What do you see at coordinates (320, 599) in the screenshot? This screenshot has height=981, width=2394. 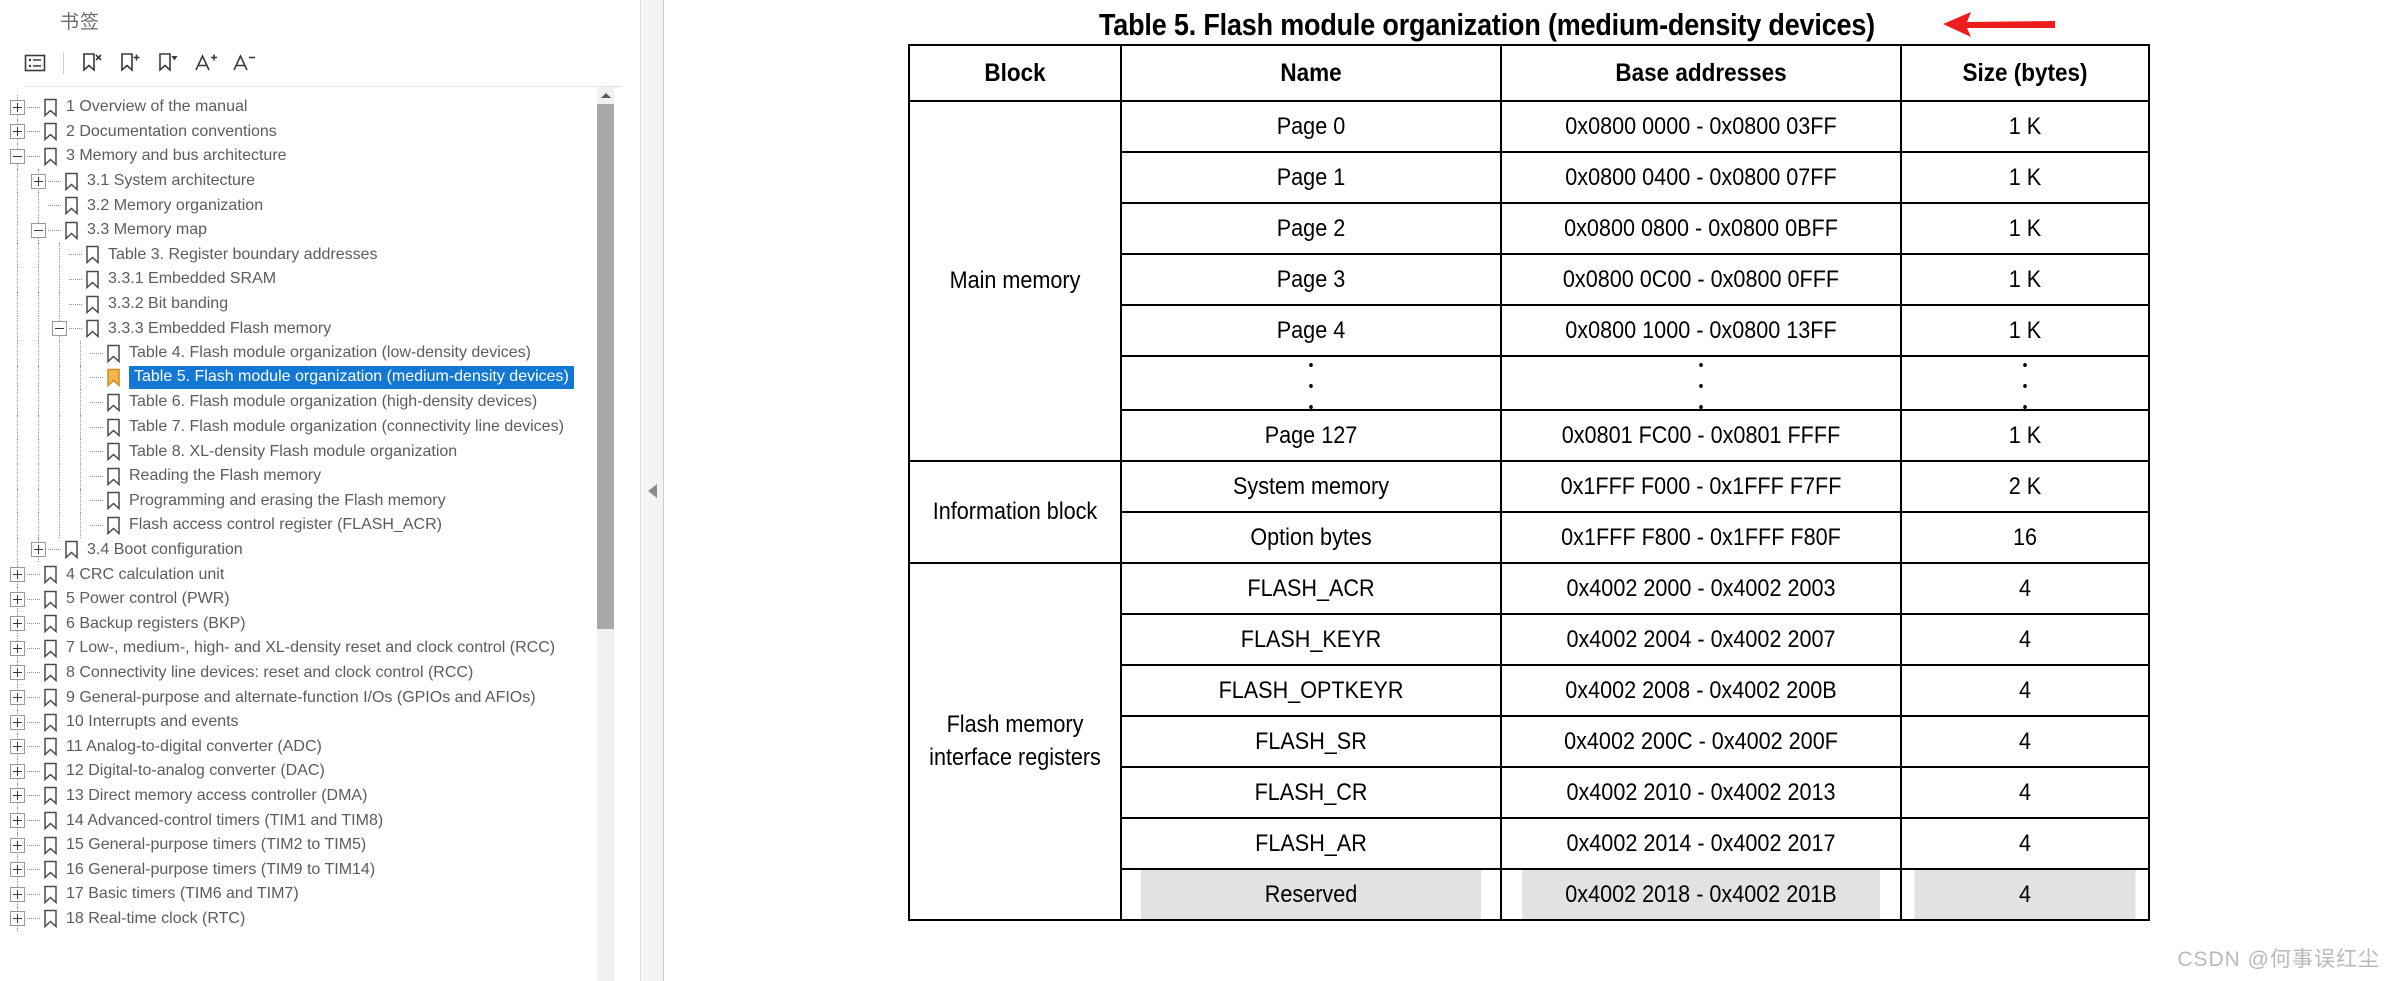 I see `bookmark-tree-item: 5 Power control (PWR)` at bounding box center [320, 599].